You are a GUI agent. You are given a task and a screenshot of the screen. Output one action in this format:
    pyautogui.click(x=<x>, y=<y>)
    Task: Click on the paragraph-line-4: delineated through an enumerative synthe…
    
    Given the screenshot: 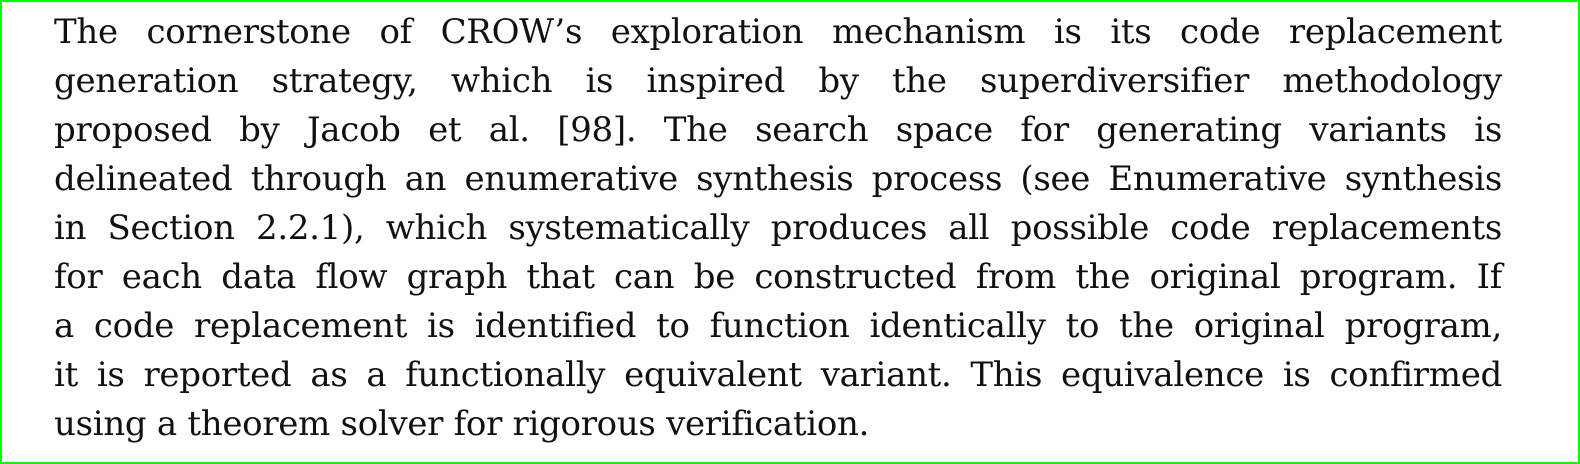 What is the action you would take?
    pyautogui.click(x=778, y=179)
    